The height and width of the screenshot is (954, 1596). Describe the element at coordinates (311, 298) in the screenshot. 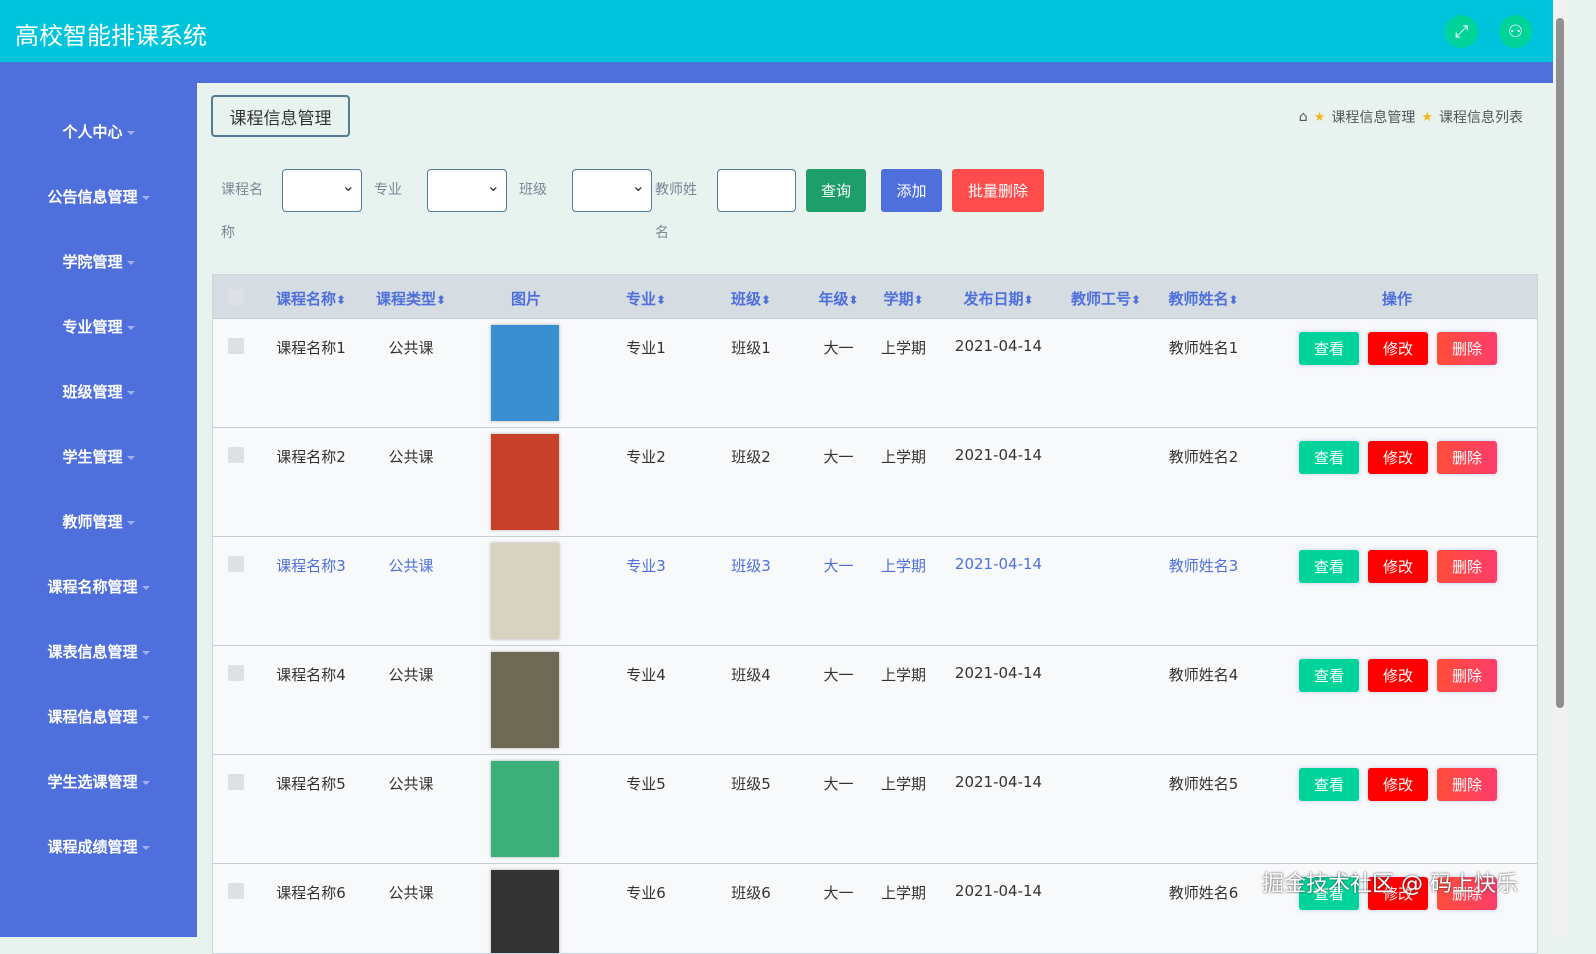

I see `column-header: 课程名称⬍` at that location.